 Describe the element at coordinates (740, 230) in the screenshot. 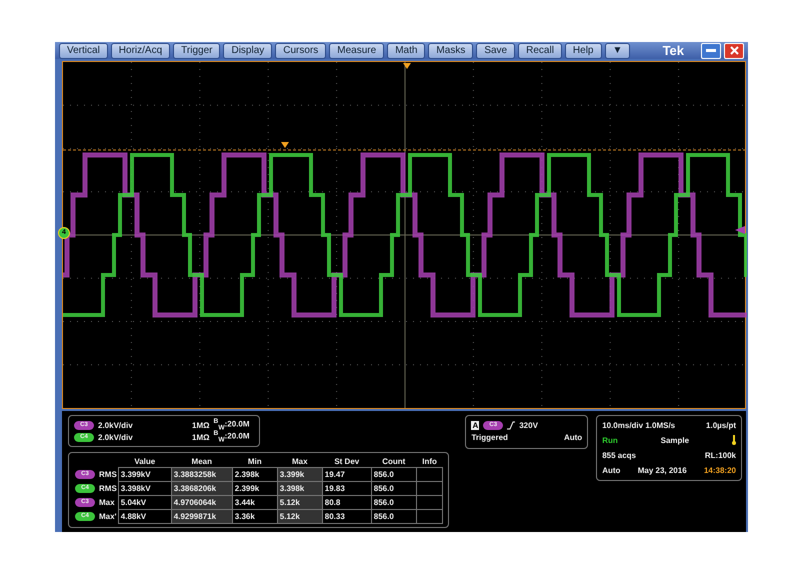

I see `channel-level-arrow-icon` at that location.